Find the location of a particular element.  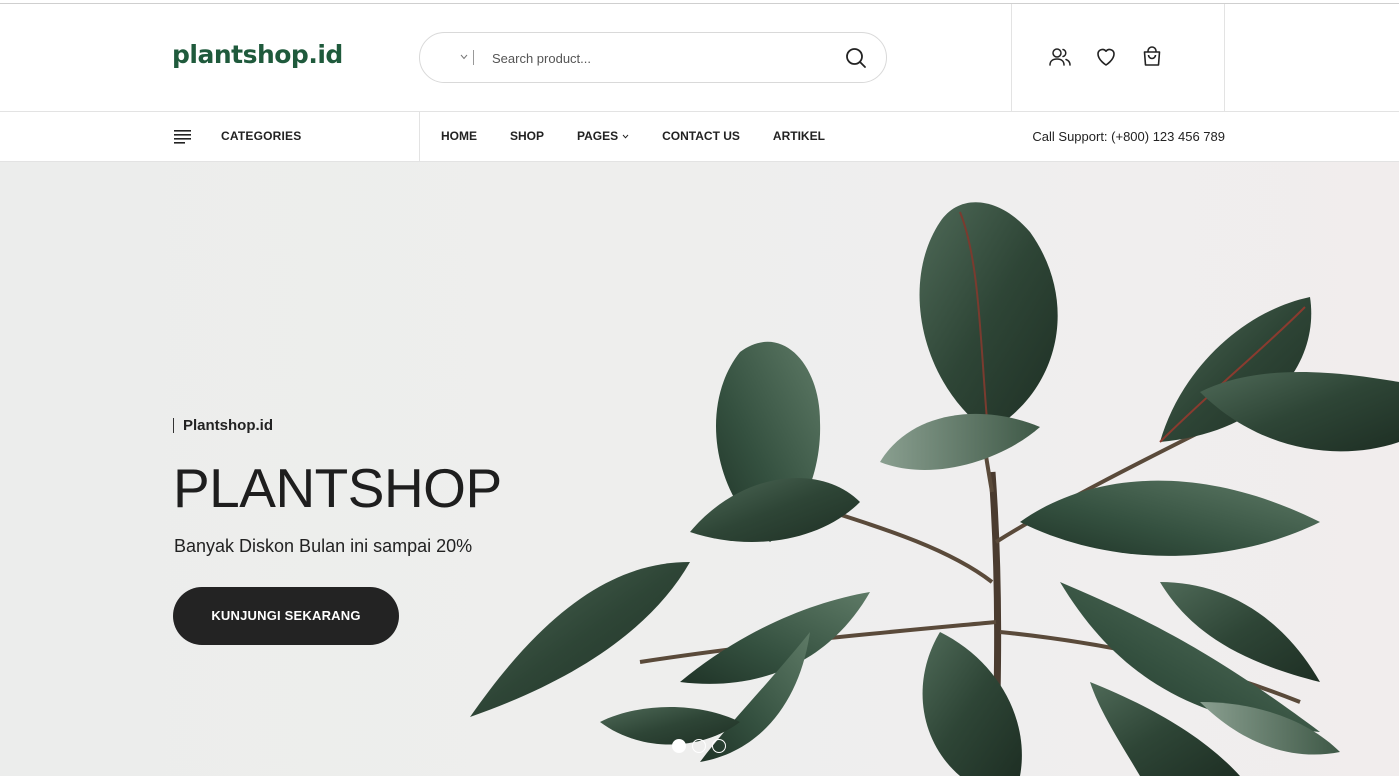

search-button is located at coordinates (856, 58).